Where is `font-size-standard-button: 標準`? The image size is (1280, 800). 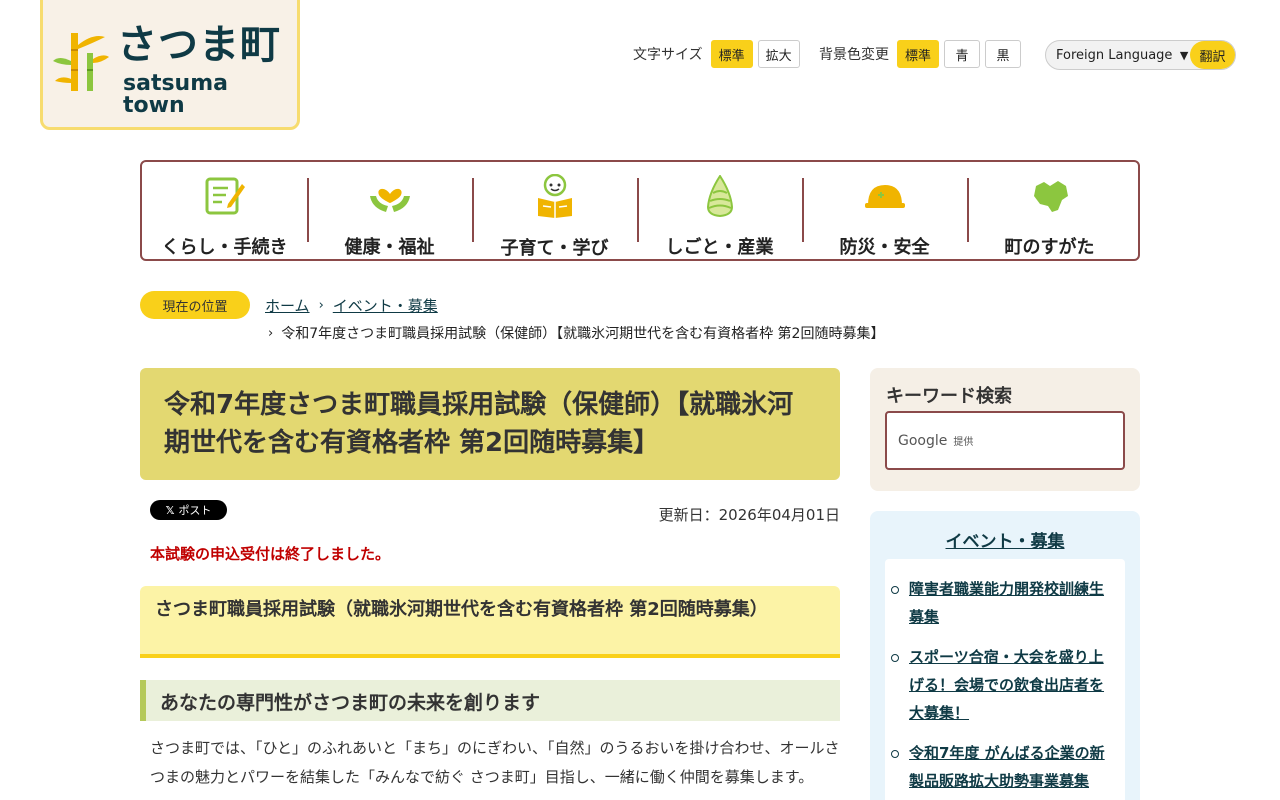 font-size-standard-button: 標準 is located at coordinates (731, 54).